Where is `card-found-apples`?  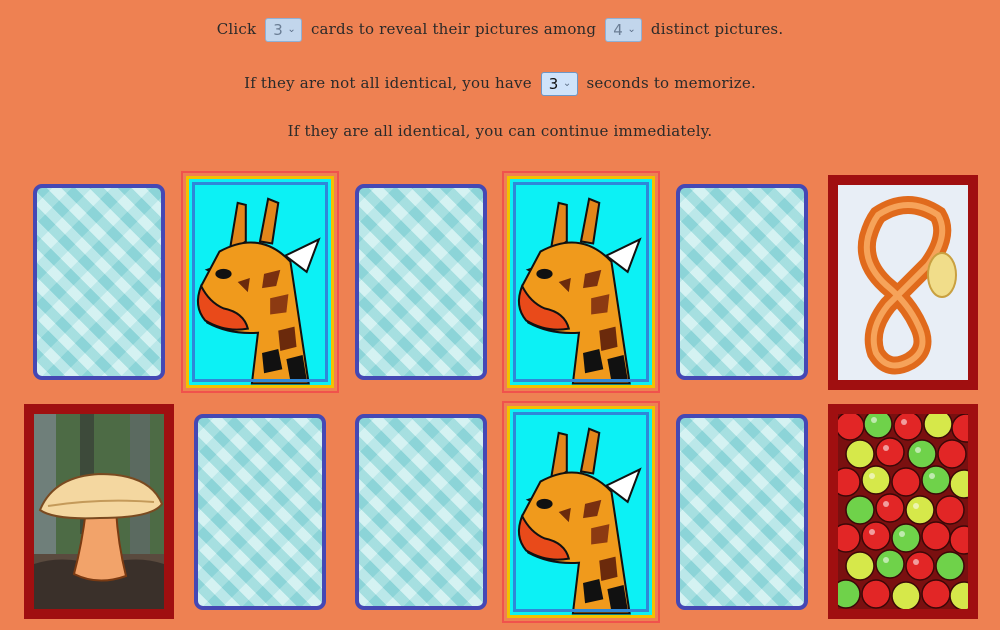 card-found-apples is located at coordinates (903, 511).